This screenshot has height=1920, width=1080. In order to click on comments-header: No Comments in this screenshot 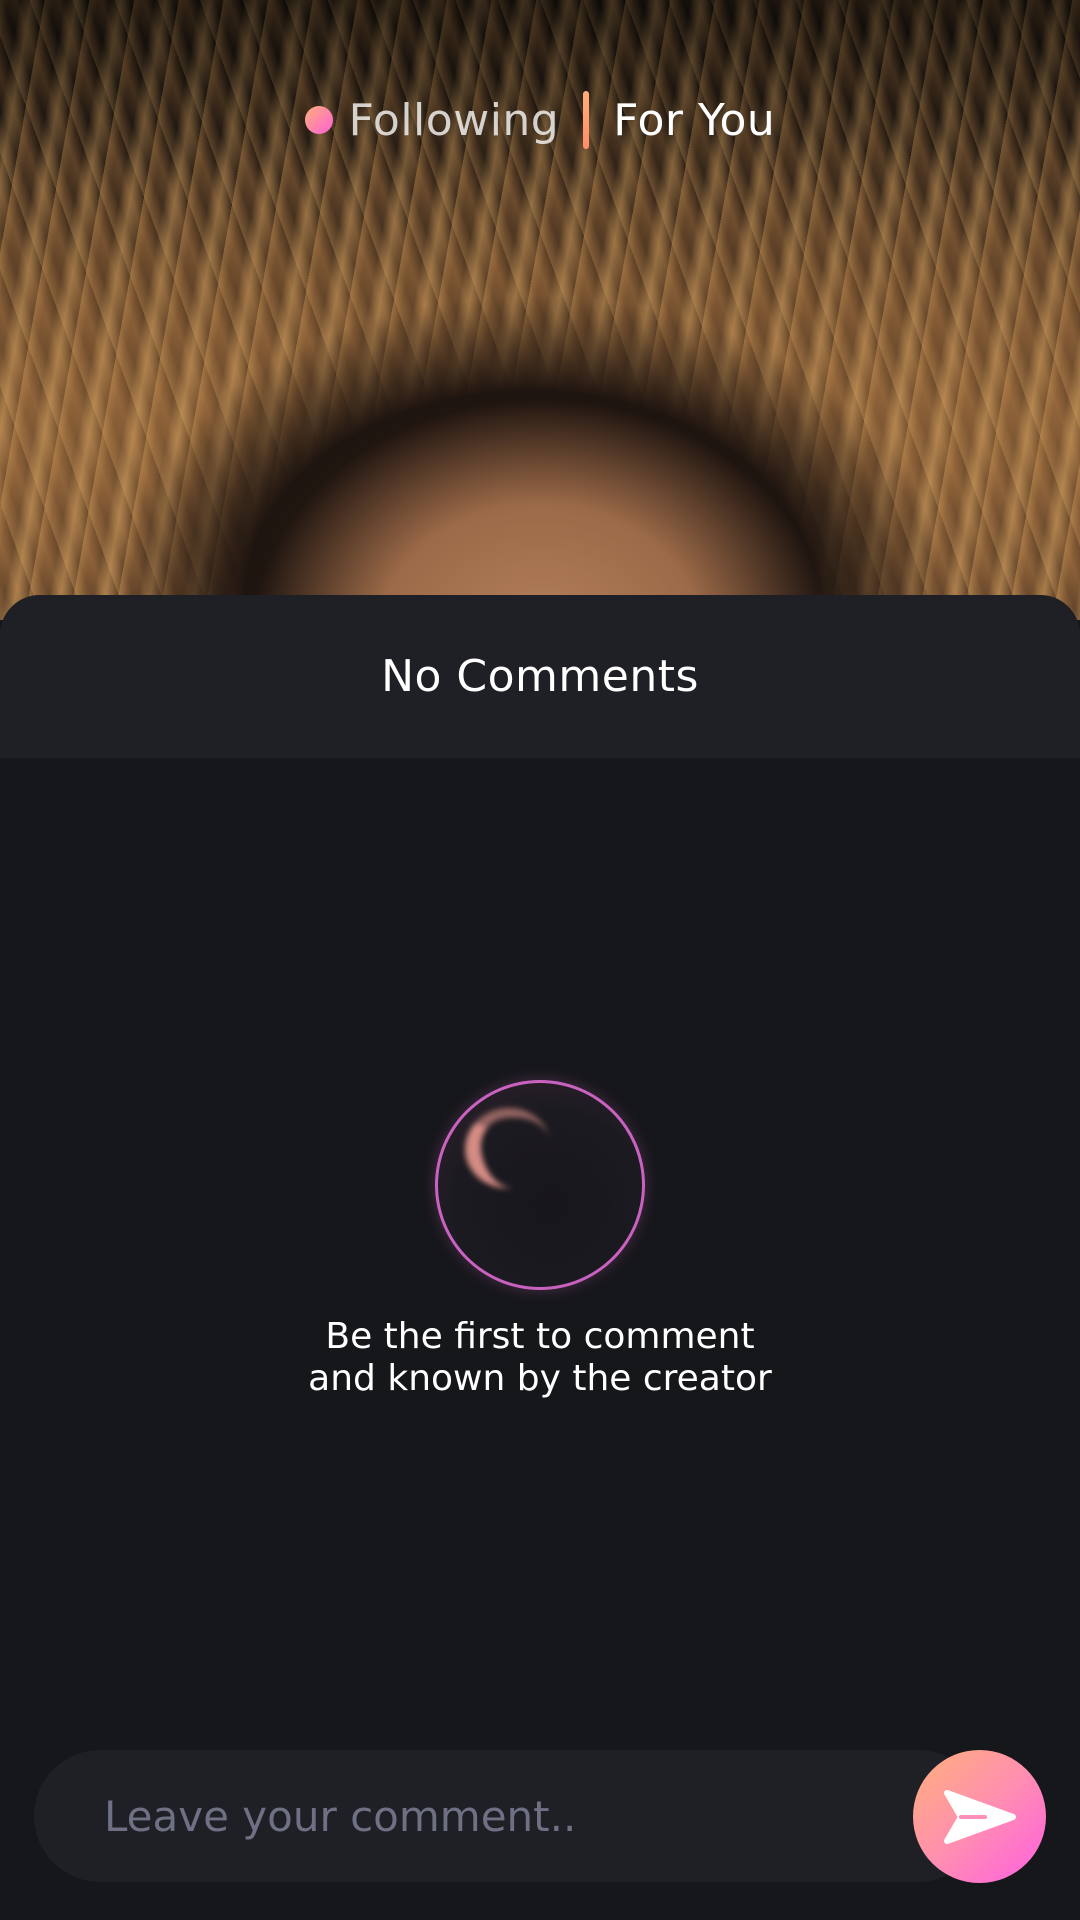, I will do `click(540, 676)`.